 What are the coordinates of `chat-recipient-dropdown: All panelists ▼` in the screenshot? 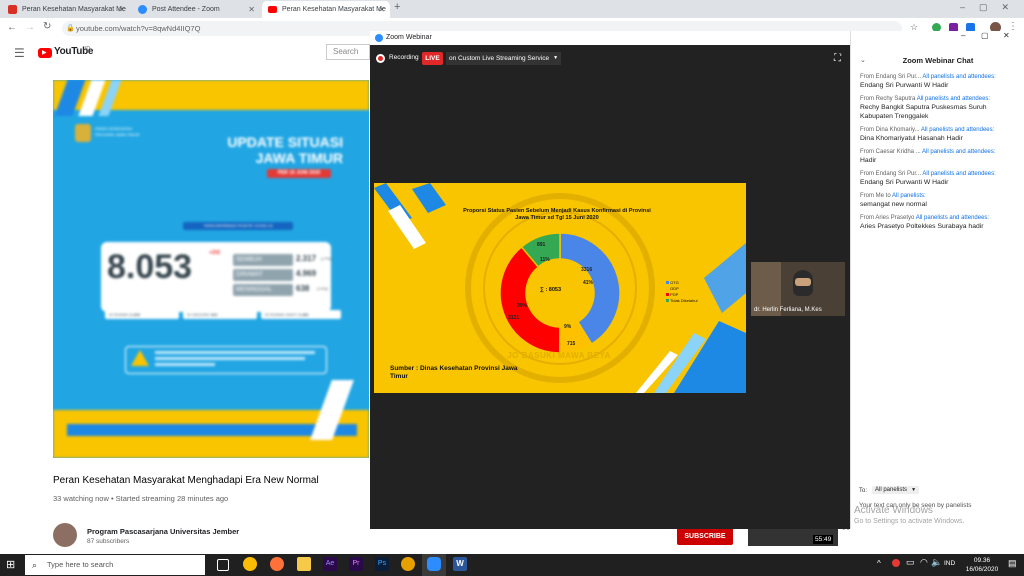 It's located at (896, 490).